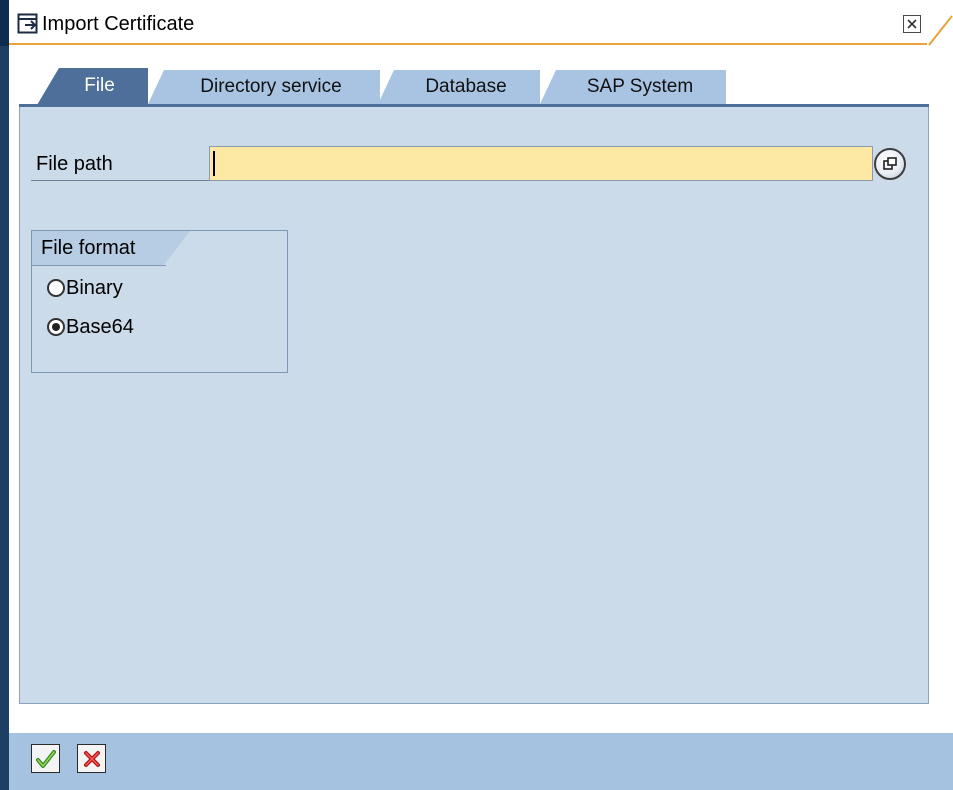  What do you see at coordinates (633, 87) in the screenshot?
I see `tab-sap-system: SAP System` at bounding box center [633, 87].